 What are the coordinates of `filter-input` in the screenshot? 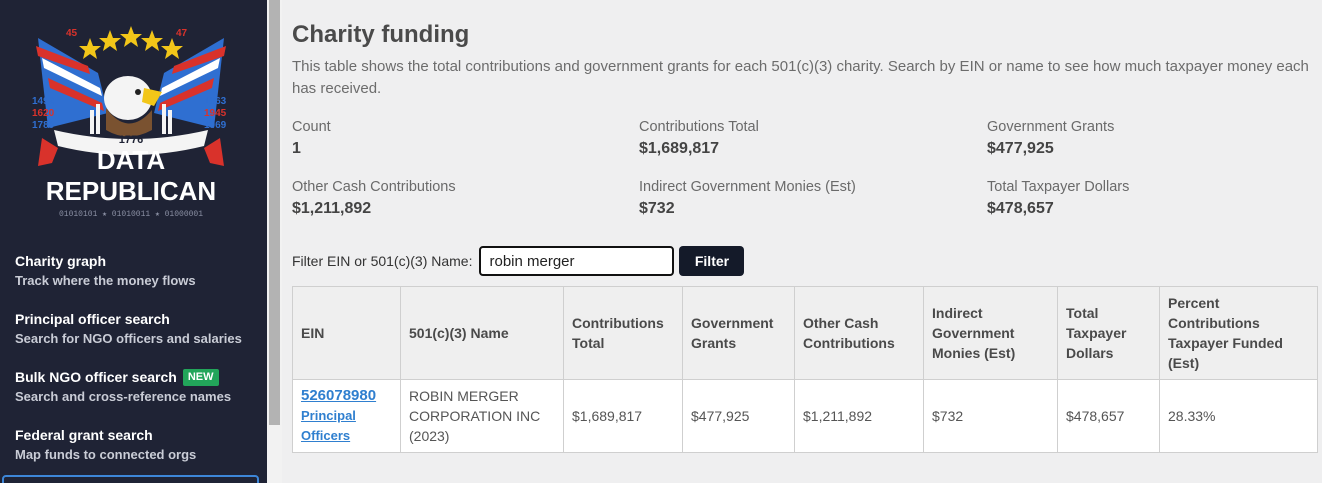 It's located at (577, 261).